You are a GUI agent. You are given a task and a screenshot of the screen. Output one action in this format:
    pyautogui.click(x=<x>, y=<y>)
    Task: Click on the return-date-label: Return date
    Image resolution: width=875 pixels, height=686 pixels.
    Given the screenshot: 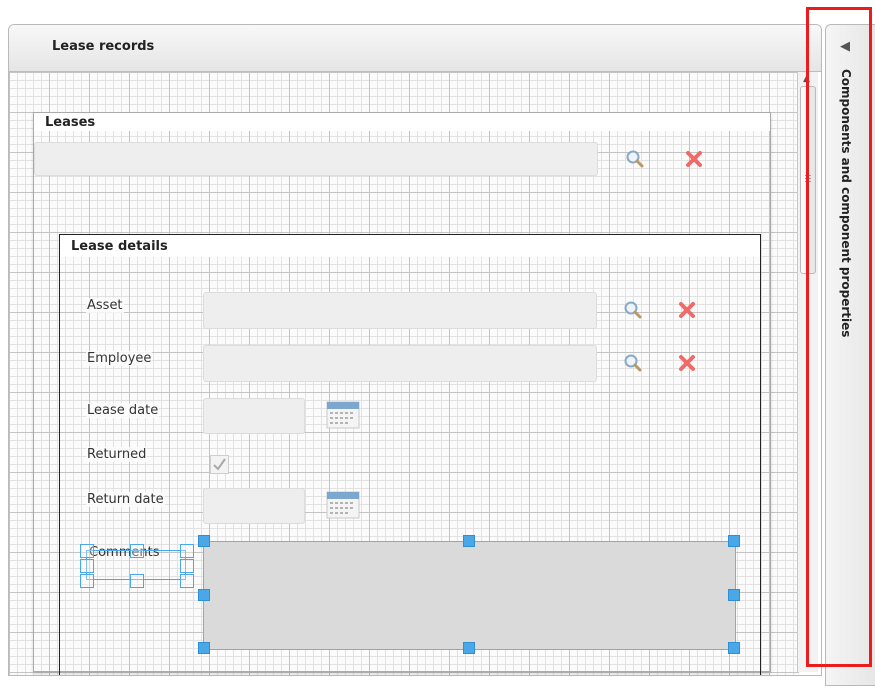 What is the action you would take?
    pyautogui.click(x=125, y=499)
    